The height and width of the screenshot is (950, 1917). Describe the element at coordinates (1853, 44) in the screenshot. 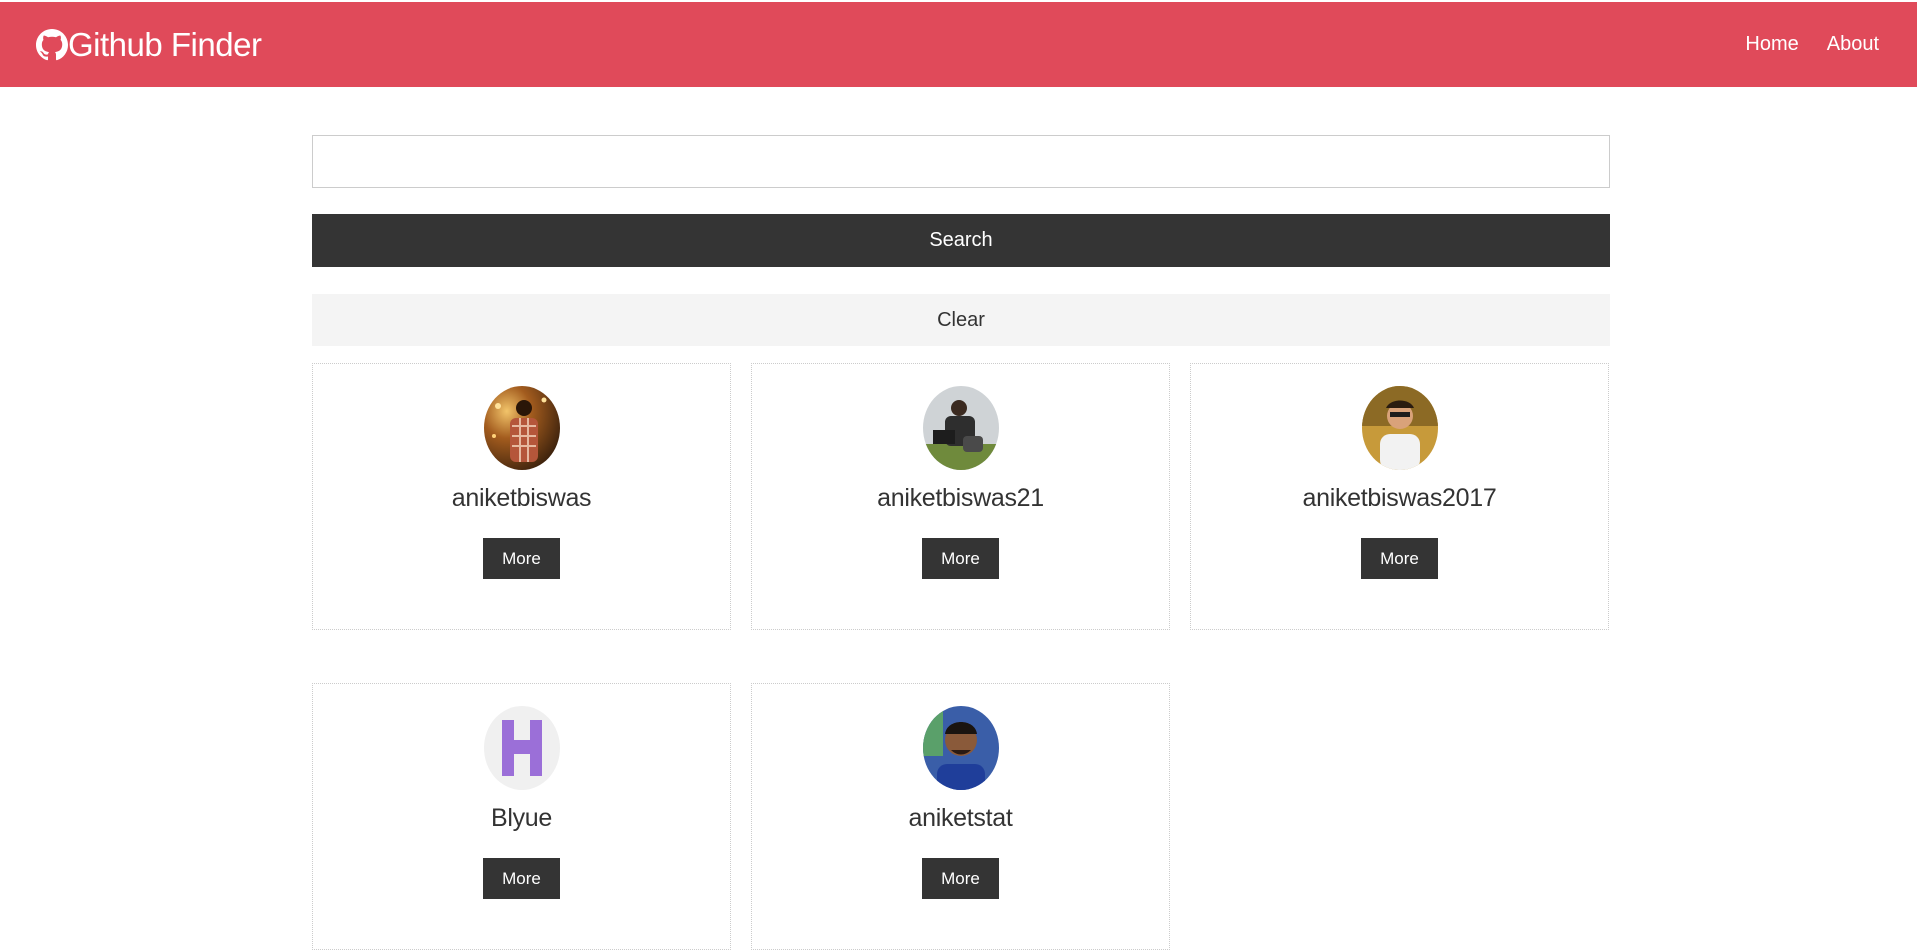

I see `nav-link-about: About` at that location.